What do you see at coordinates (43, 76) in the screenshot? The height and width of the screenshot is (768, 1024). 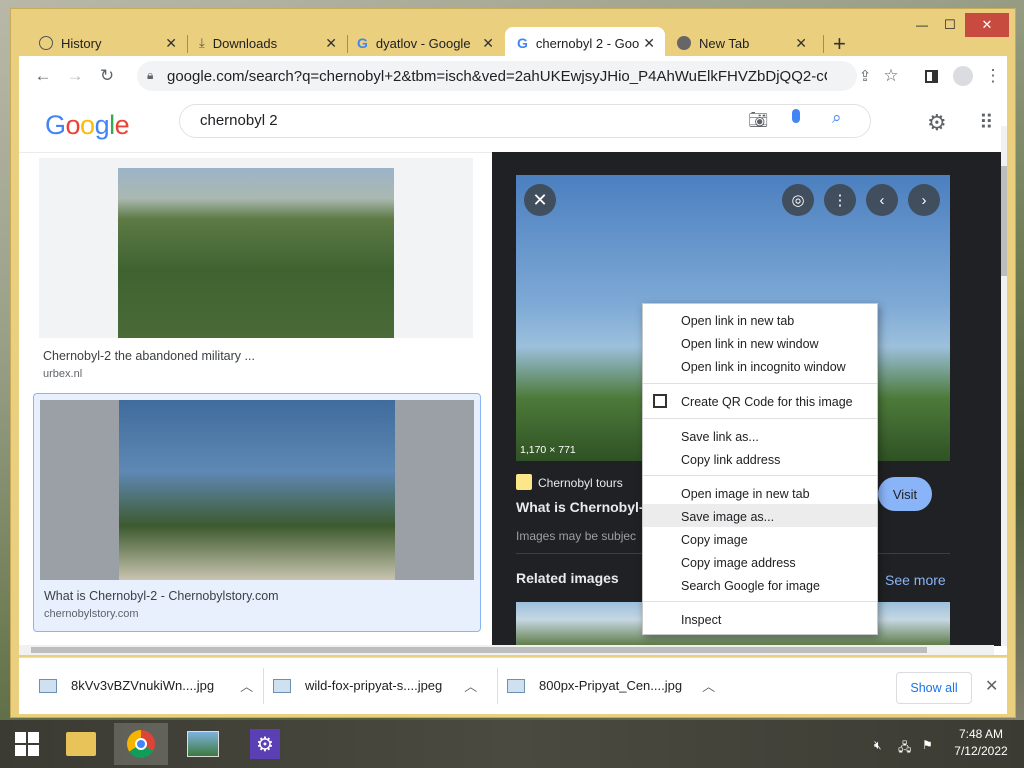 I see `back-arrow-icon: ←` at bounding box center [43, 76].